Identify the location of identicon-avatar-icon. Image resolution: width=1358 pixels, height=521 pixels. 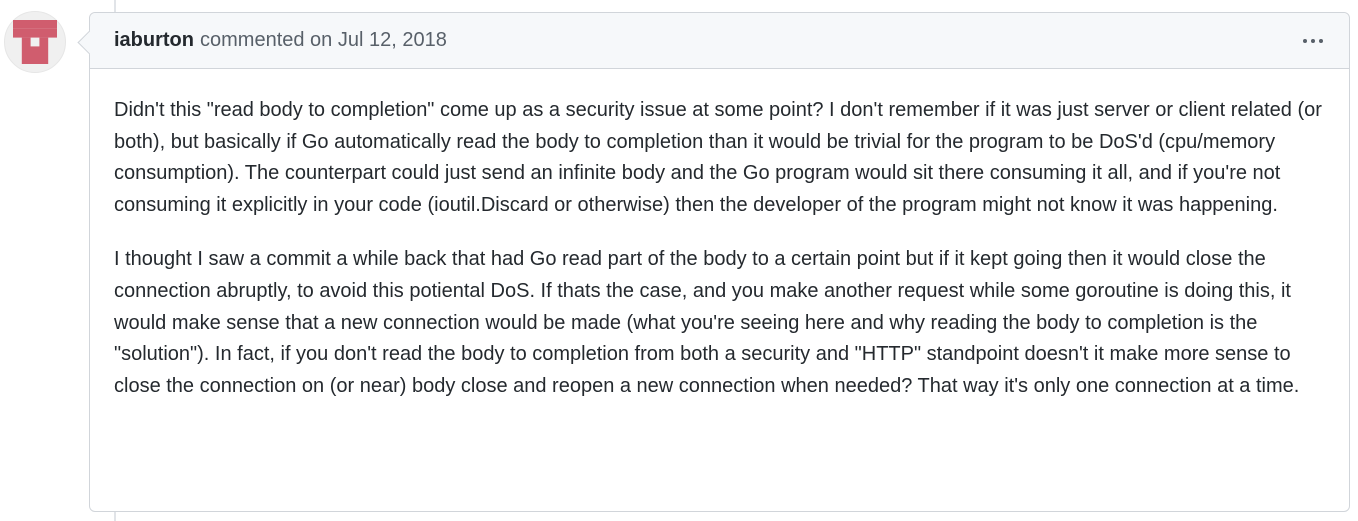
(35, 42).